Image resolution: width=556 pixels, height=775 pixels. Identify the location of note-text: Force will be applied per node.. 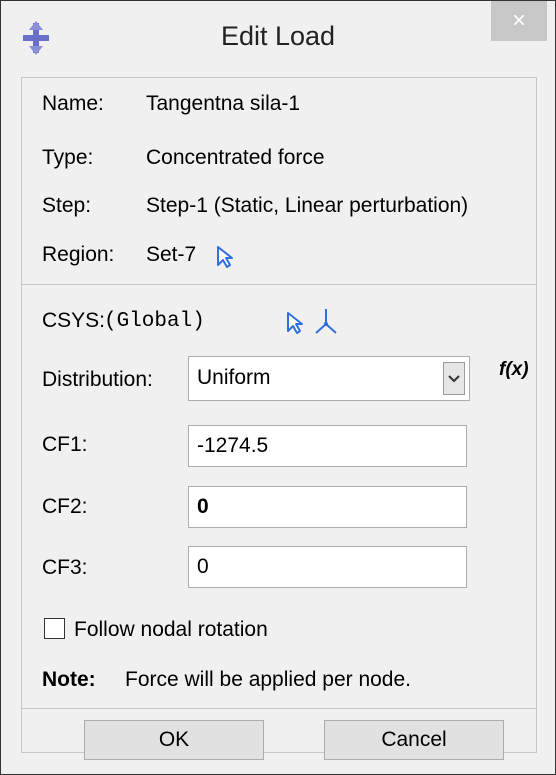
(268, 679).